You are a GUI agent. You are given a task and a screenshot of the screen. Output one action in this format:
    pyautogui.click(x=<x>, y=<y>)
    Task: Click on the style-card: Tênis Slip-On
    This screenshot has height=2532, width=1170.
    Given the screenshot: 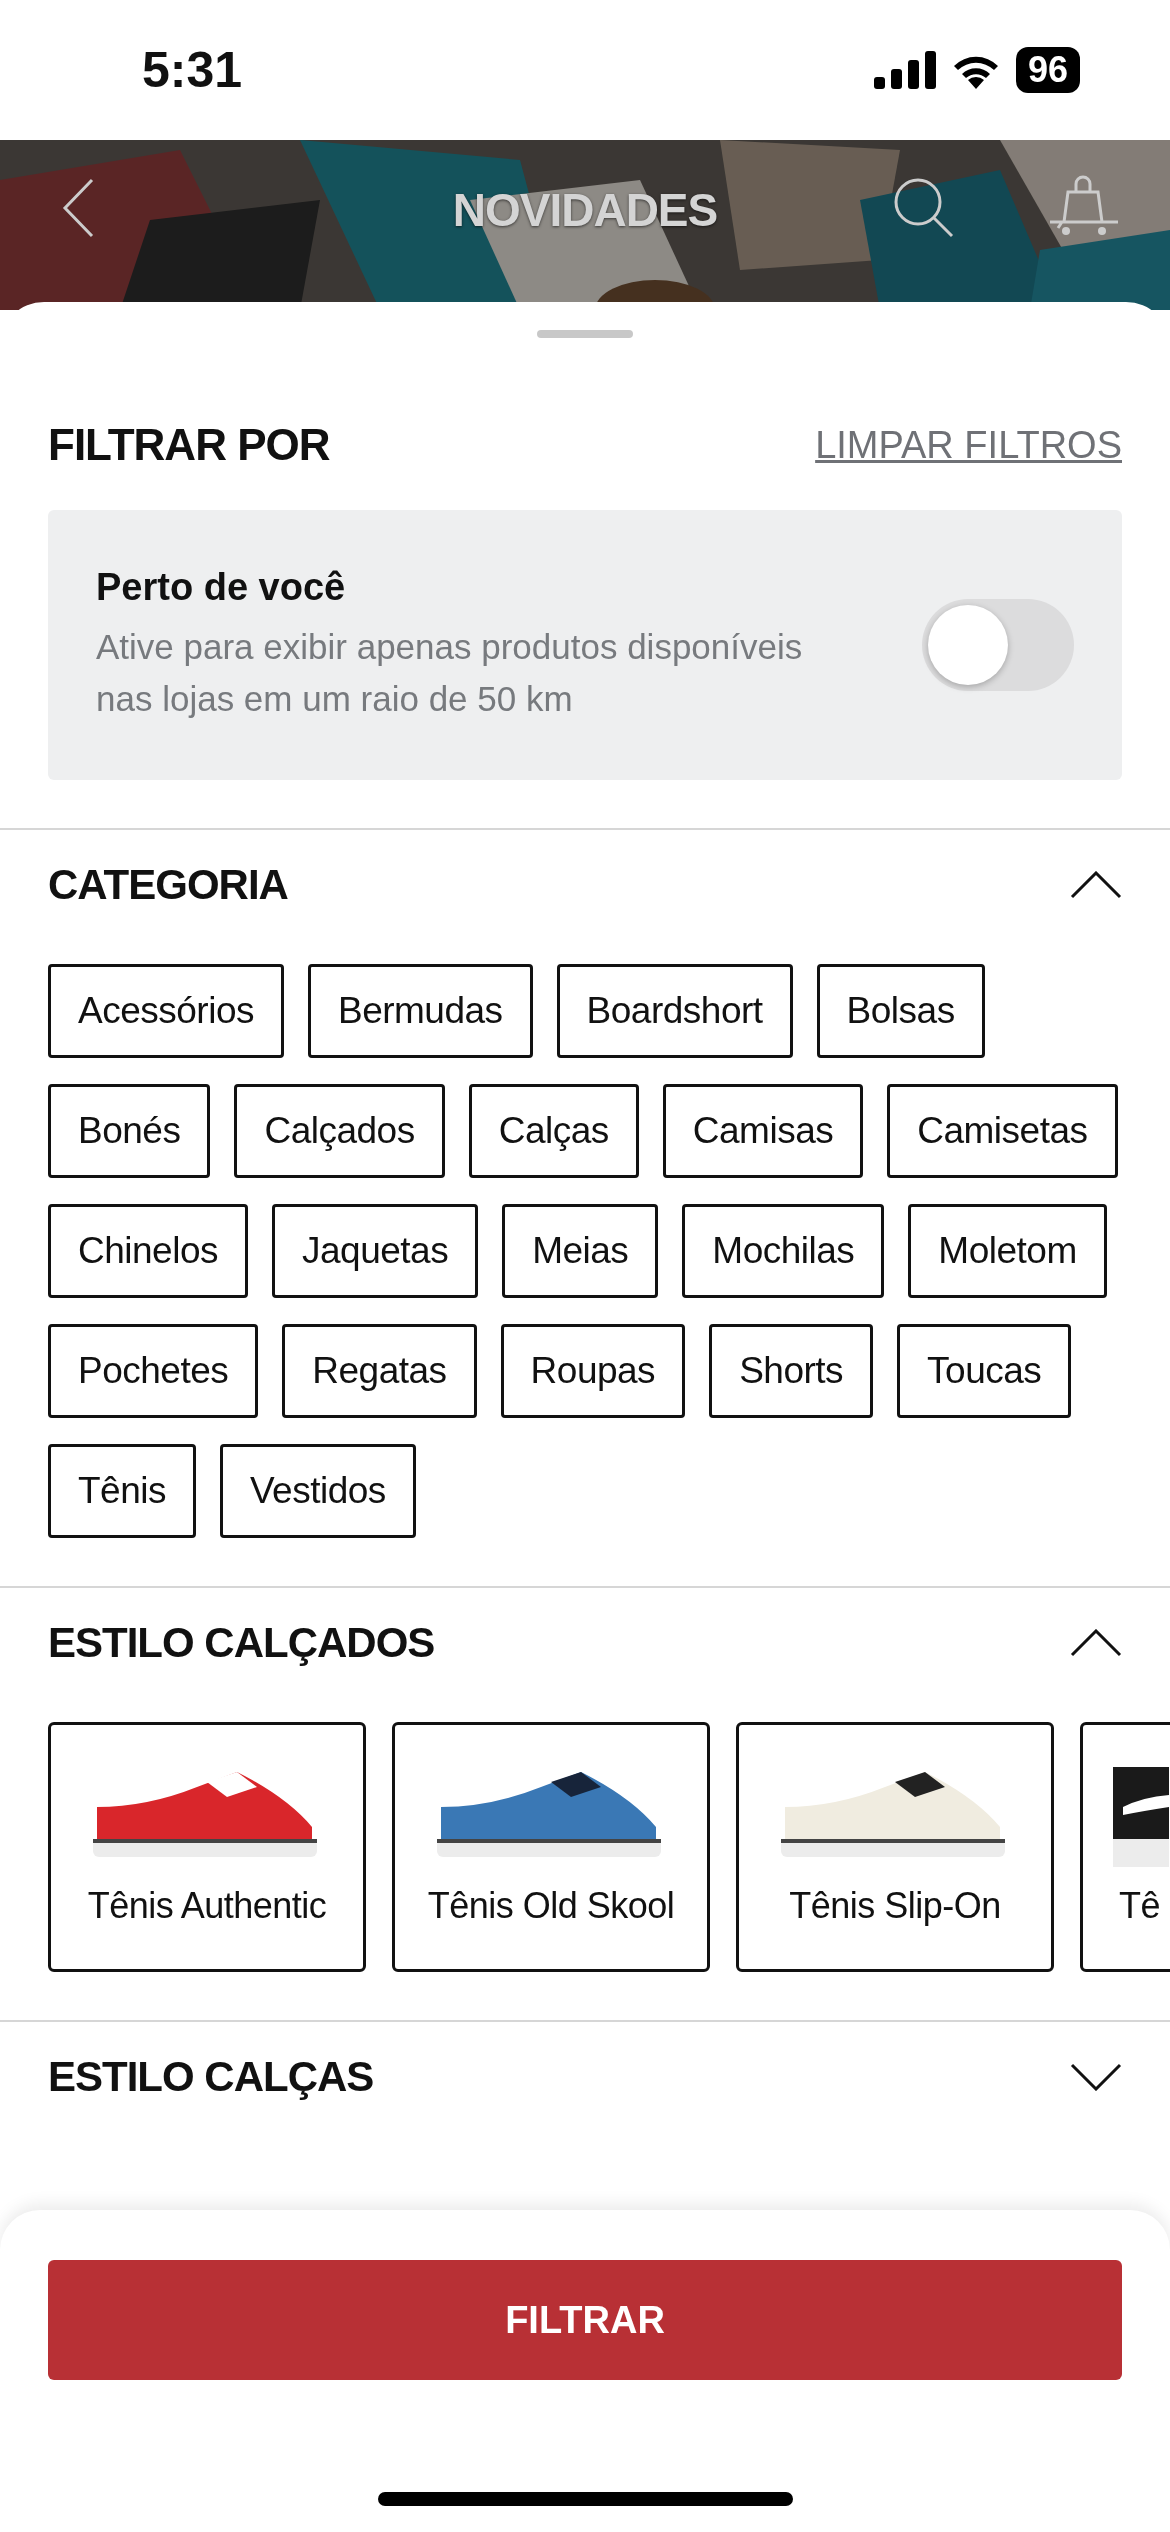 What is the action you would take?
    pyautogui.click(x=895, y=1847)
    